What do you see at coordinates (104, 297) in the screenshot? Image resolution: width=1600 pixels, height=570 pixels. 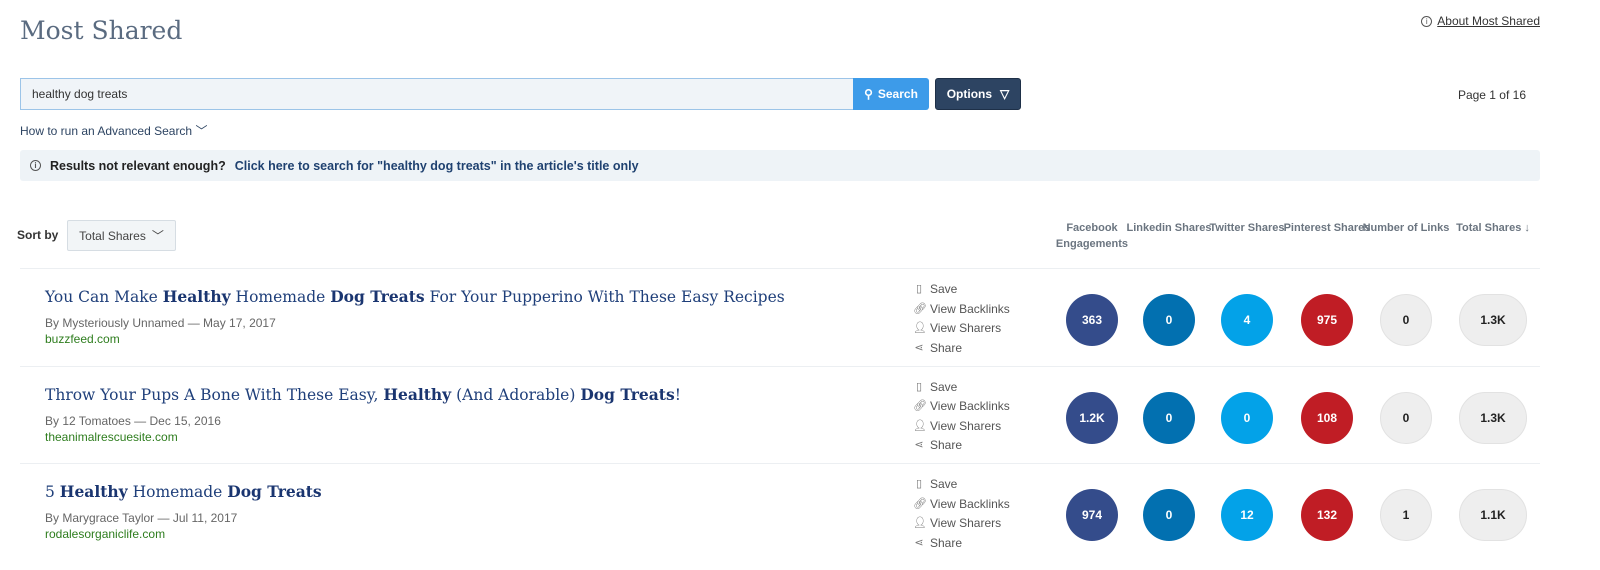 I see `title-segment: You Can Make` at bounding box center [104, 297].